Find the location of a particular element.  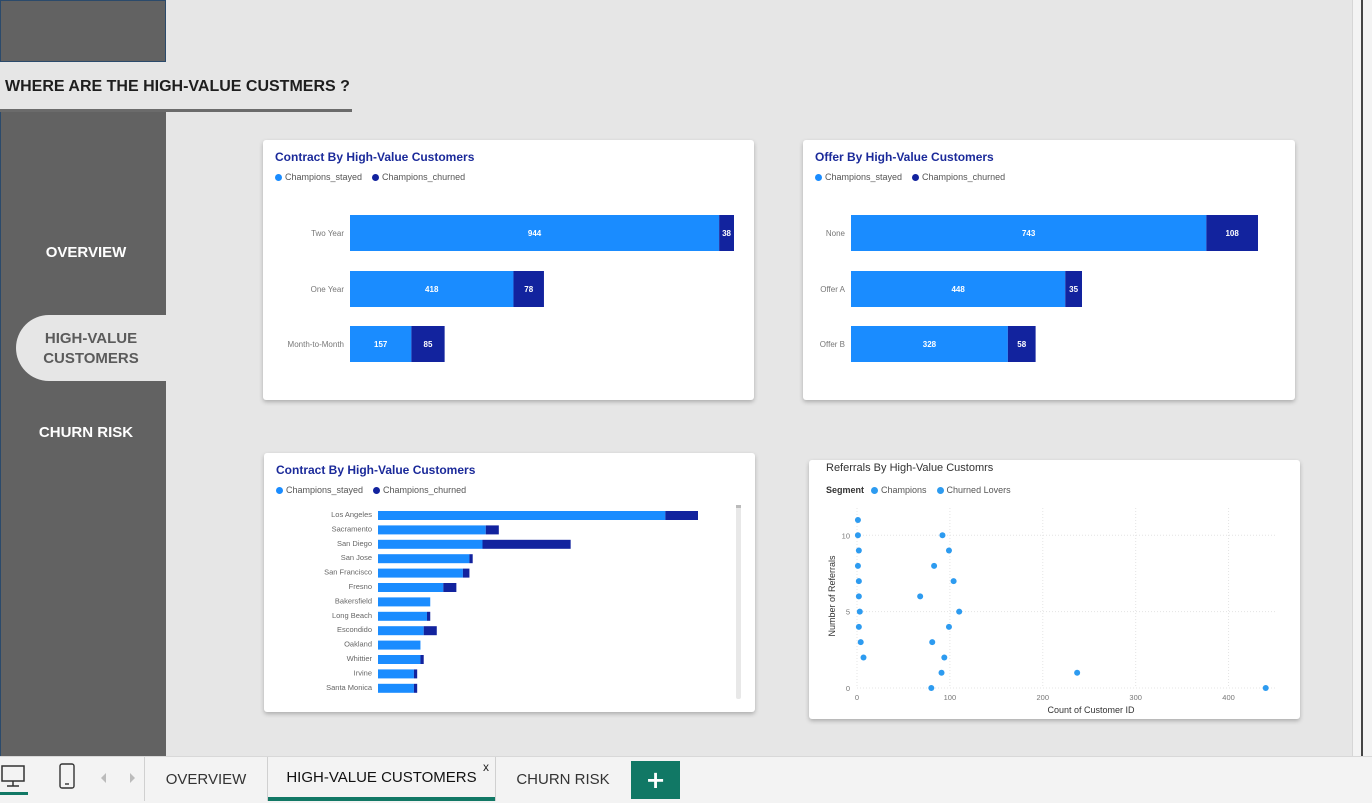

category-label: Santa Monica is located at coordinates (349, 687).